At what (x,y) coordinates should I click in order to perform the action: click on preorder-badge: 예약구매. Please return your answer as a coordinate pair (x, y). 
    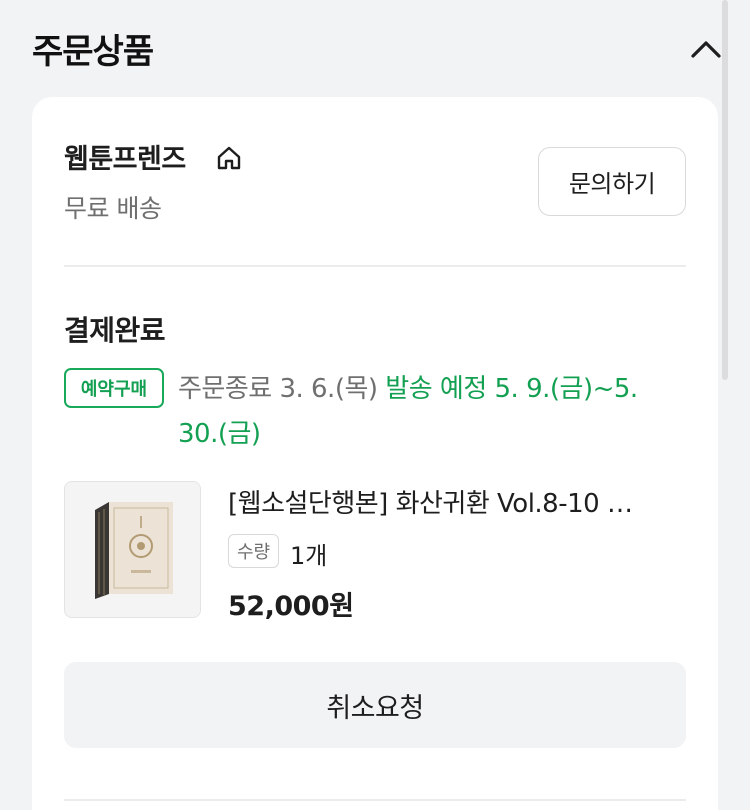
    Looking at the image, I should click on (114, 388).